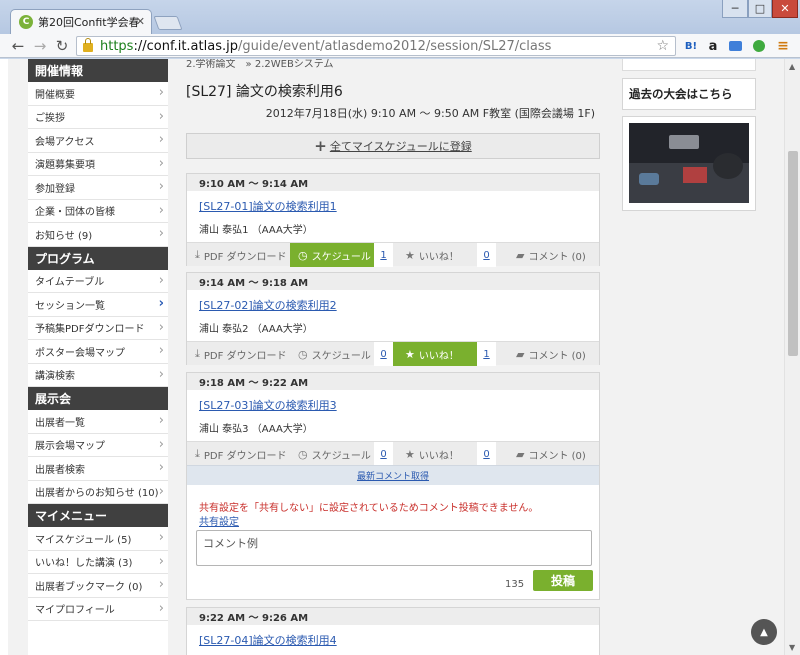 The image size is (800, 655). Describe the element at coordinates (98, 586) in the screenshot. I see `sidebar-item-exhibitor-bookmarks: 出展者ブックマーク (0)` at that location.